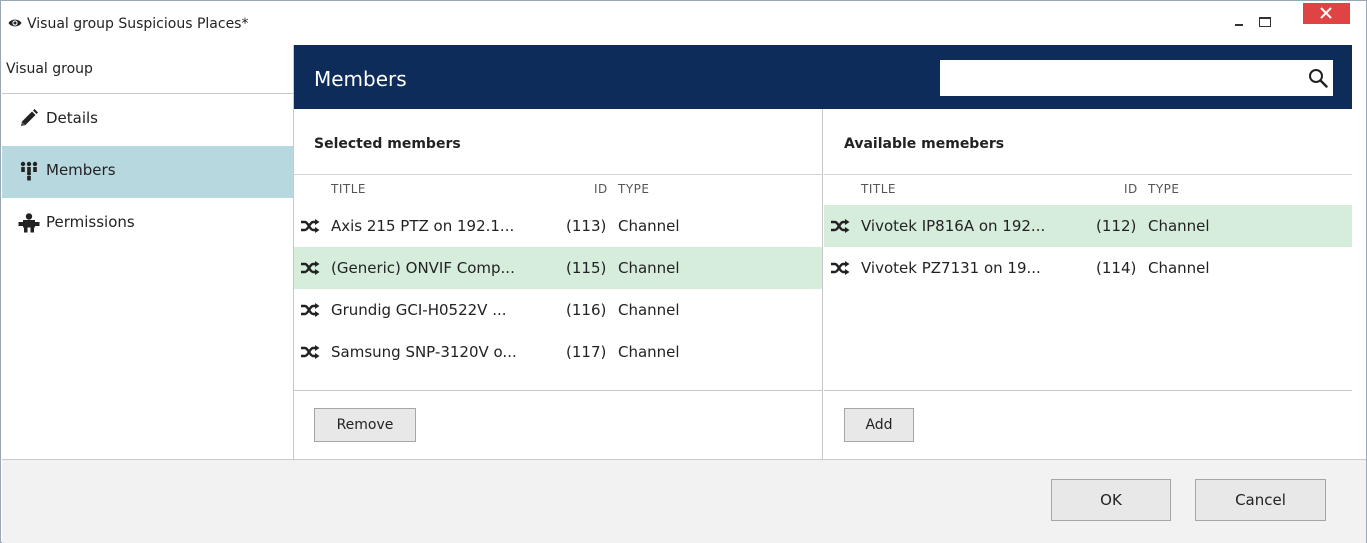 The width and height of the screenshot is (1367, 543). I want to click on minimize-button, so click(1240, 21).